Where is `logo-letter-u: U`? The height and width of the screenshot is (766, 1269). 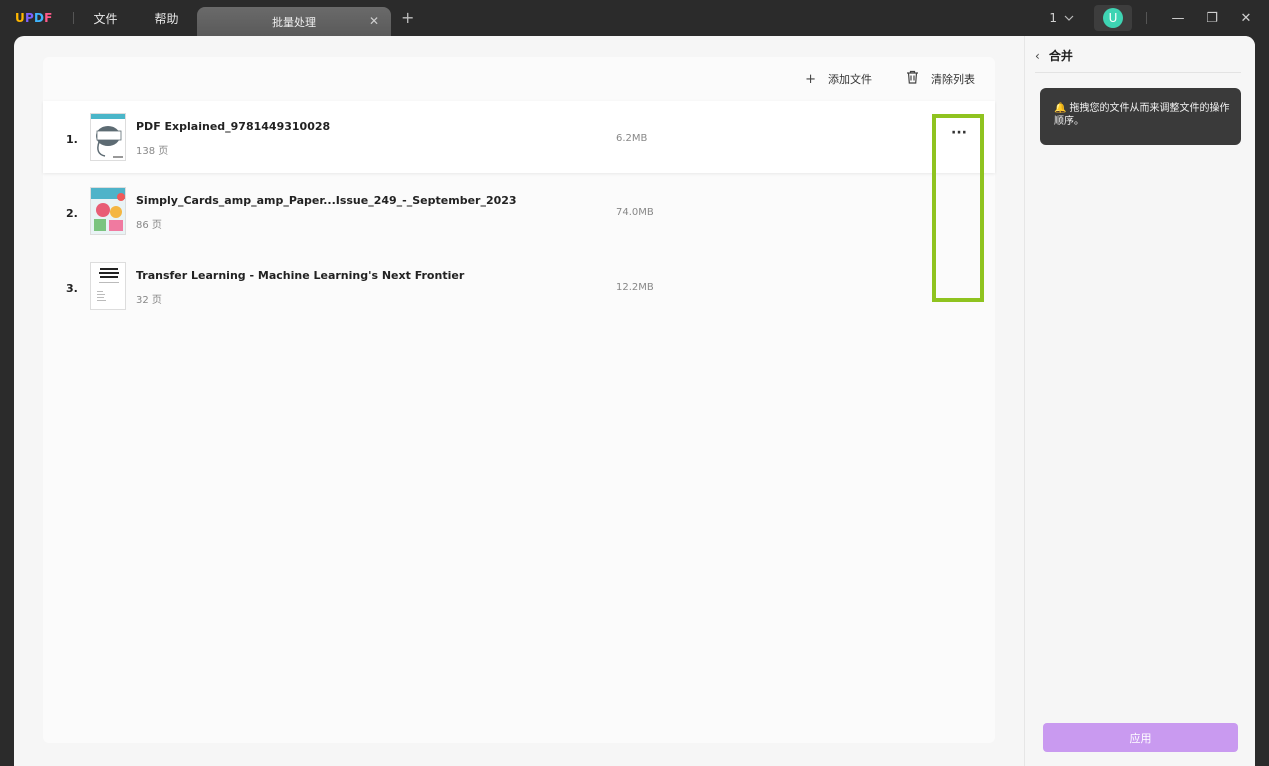 logo-letter-u: U is located at coordinates (20, 18).